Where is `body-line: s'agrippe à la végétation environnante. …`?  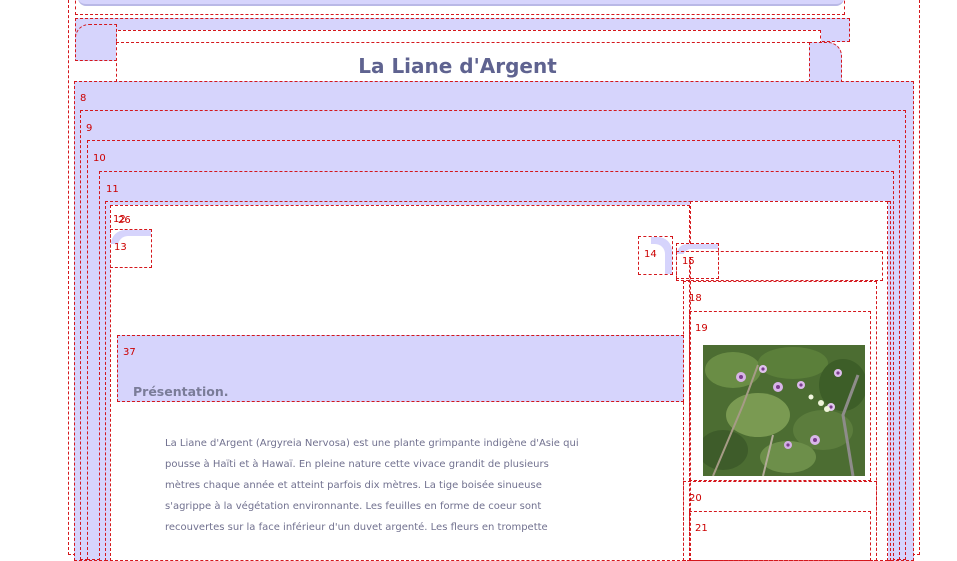 body-line: s'agrippe à la végétation environnante. … is located at coordinates (353, 506).